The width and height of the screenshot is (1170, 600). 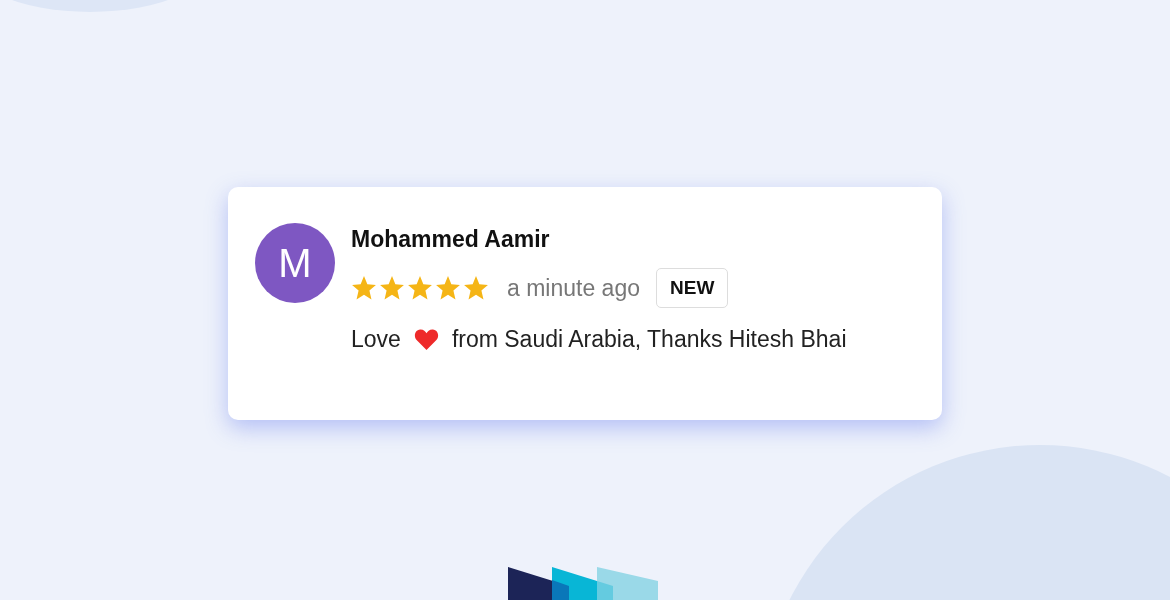 What do you see at coordinates (295, 263) in the screenshot?
I see `avatar: M` at bounding box center [295, 263].